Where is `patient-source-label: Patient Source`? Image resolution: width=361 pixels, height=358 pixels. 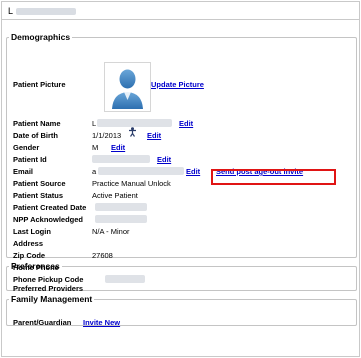 patient-source-label: Patient Source is located at coordinates (39, 183).